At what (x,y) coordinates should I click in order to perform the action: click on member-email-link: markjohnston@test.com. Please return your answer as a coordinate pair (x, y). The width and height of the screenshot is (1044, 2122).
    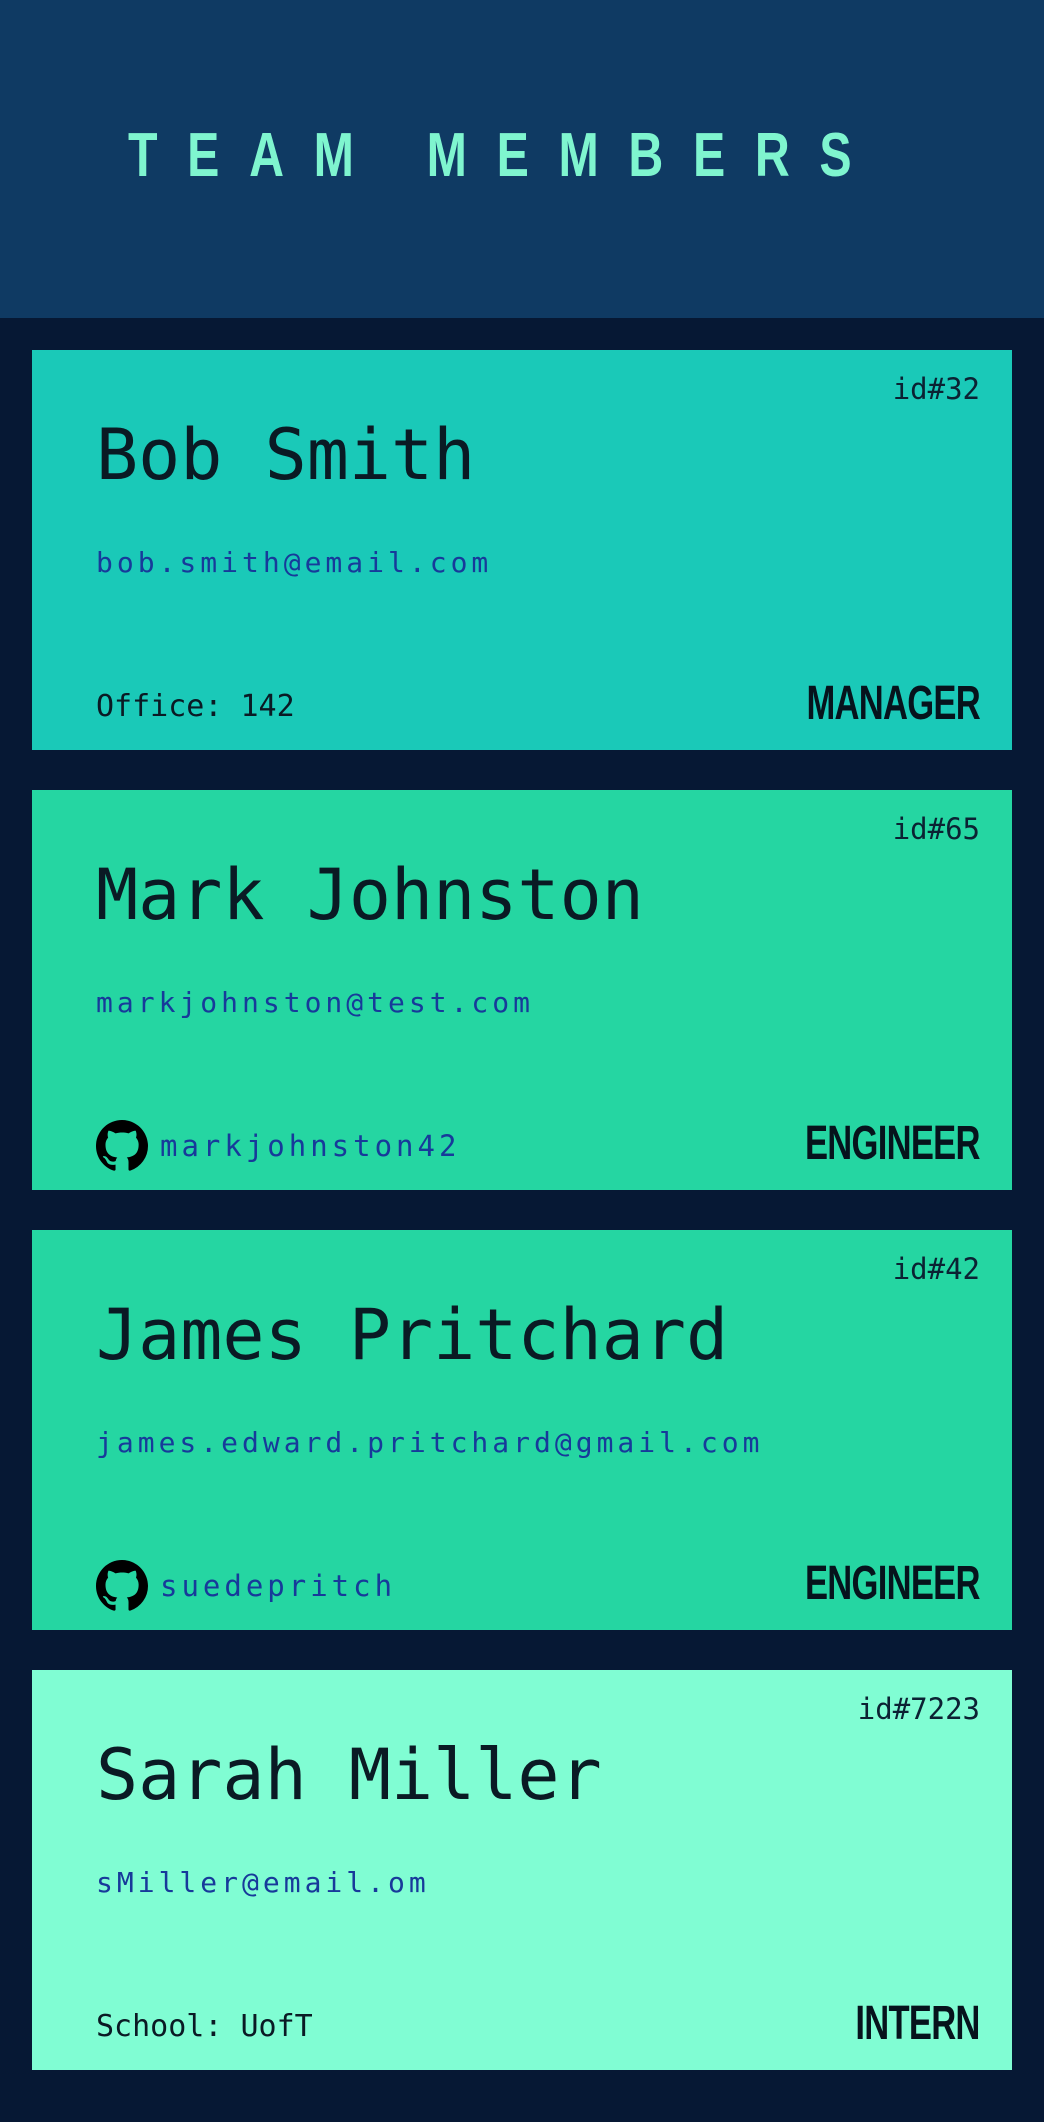
    Looking at the image, I should click on (315, 1002).